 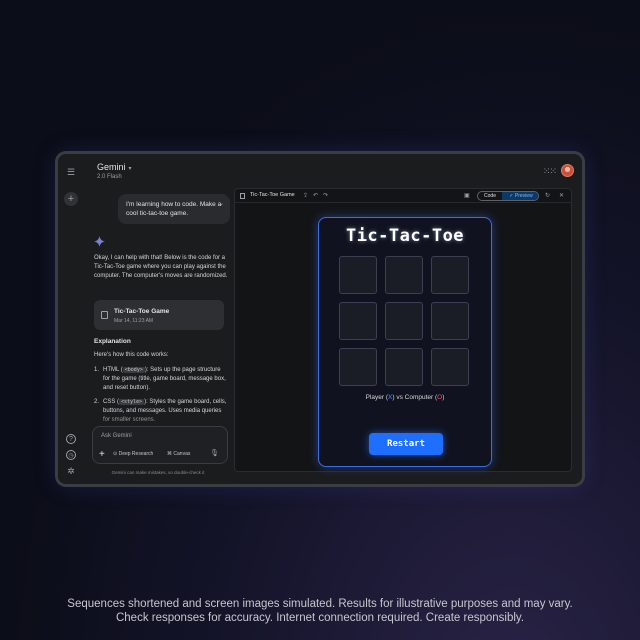 I want to click on model-selector: Gemini ▾, so click(x=114, y=167).